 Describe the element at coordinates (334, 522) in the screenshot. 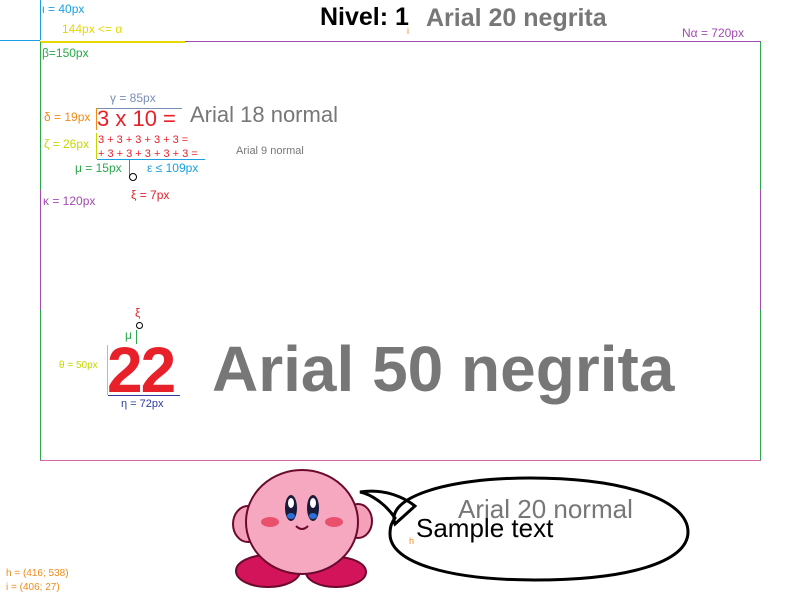

I see `mascot-right-cheek` at that location.